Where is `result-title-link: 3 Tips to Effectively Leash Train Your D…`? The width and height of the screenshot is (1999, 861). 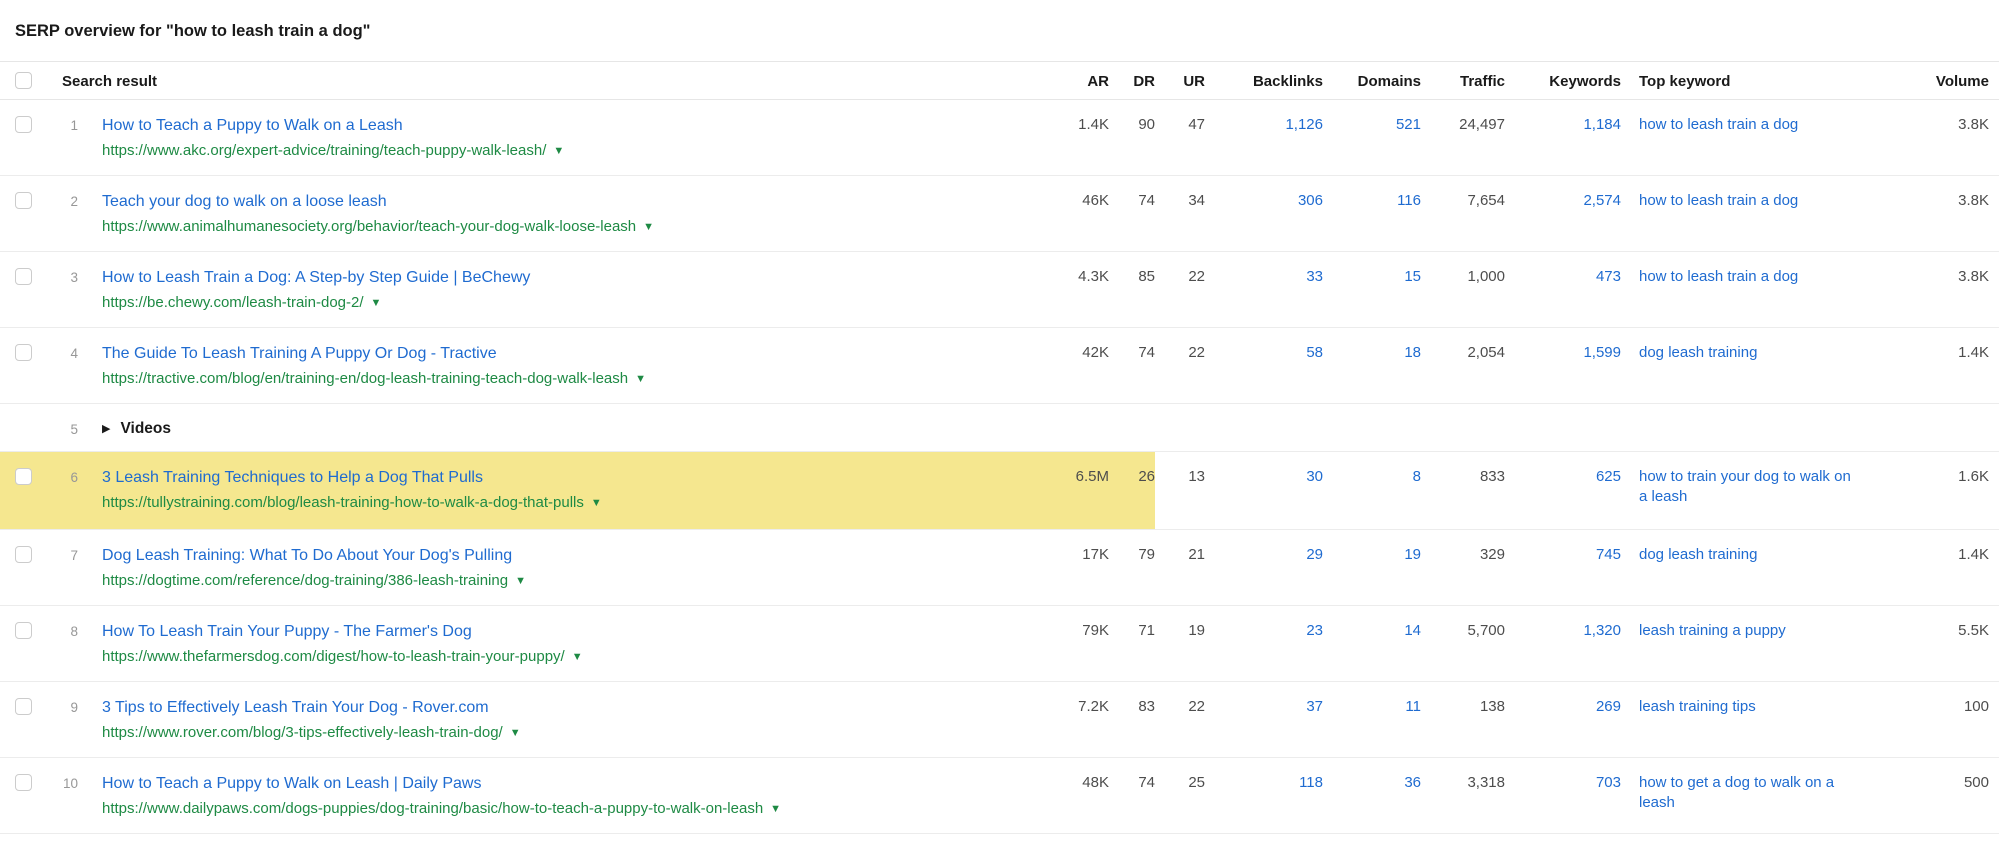 result-title-link: 3 Tips to Effectively Leash Train Your D… is located at coordinates (557, 708).